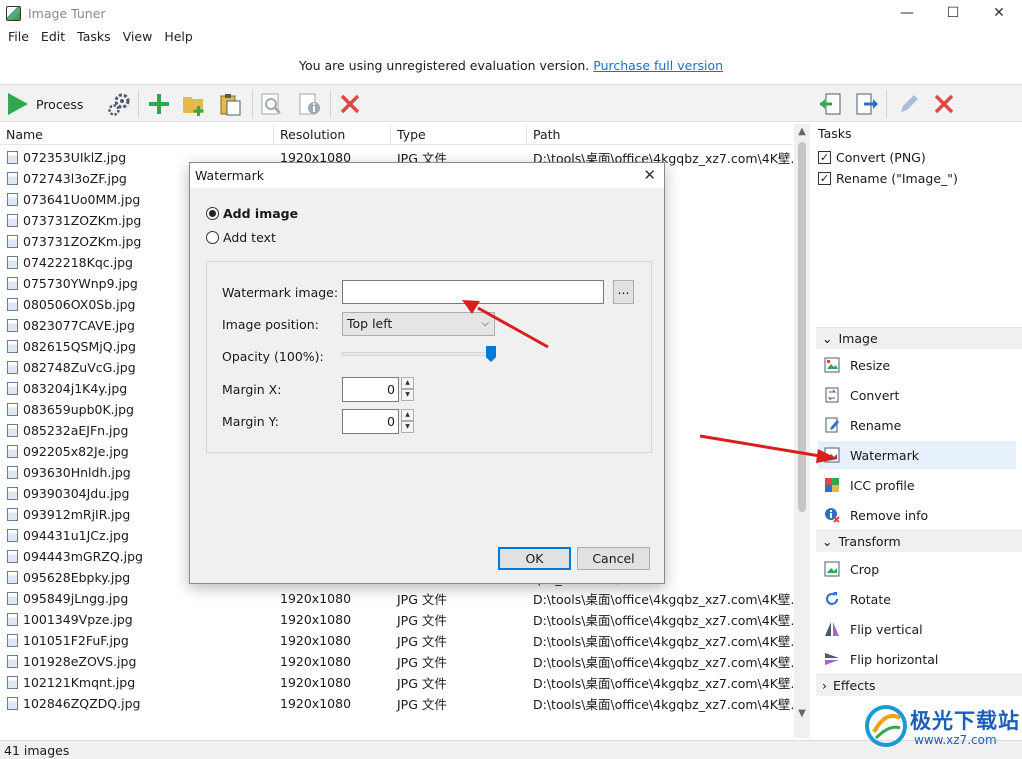  What do you see at coordinates (649, 175) in the screenshot?
I see `dialog-close-icon: ✕` at bounding box center [649, 175].